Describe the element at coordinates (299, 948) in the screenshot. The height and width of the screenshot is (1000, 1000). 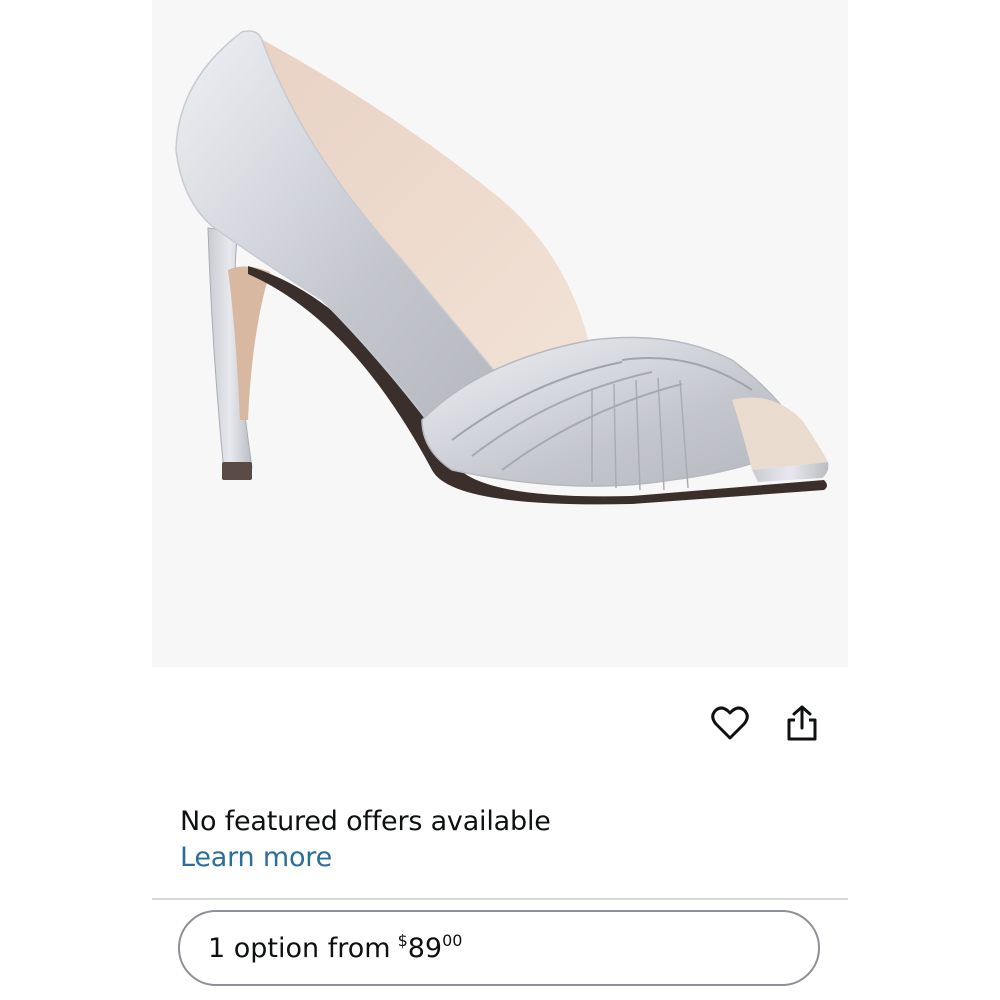
I see `options-label: 1 option from` at that location.